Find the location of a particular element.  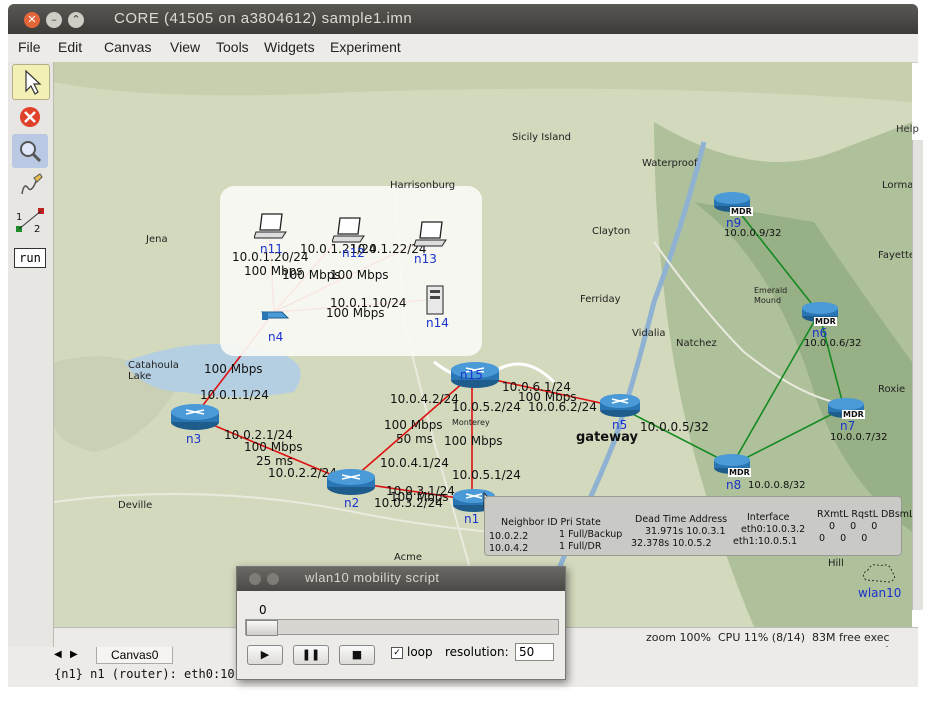

place-deville: Deville is located at coordinates (135, 505).